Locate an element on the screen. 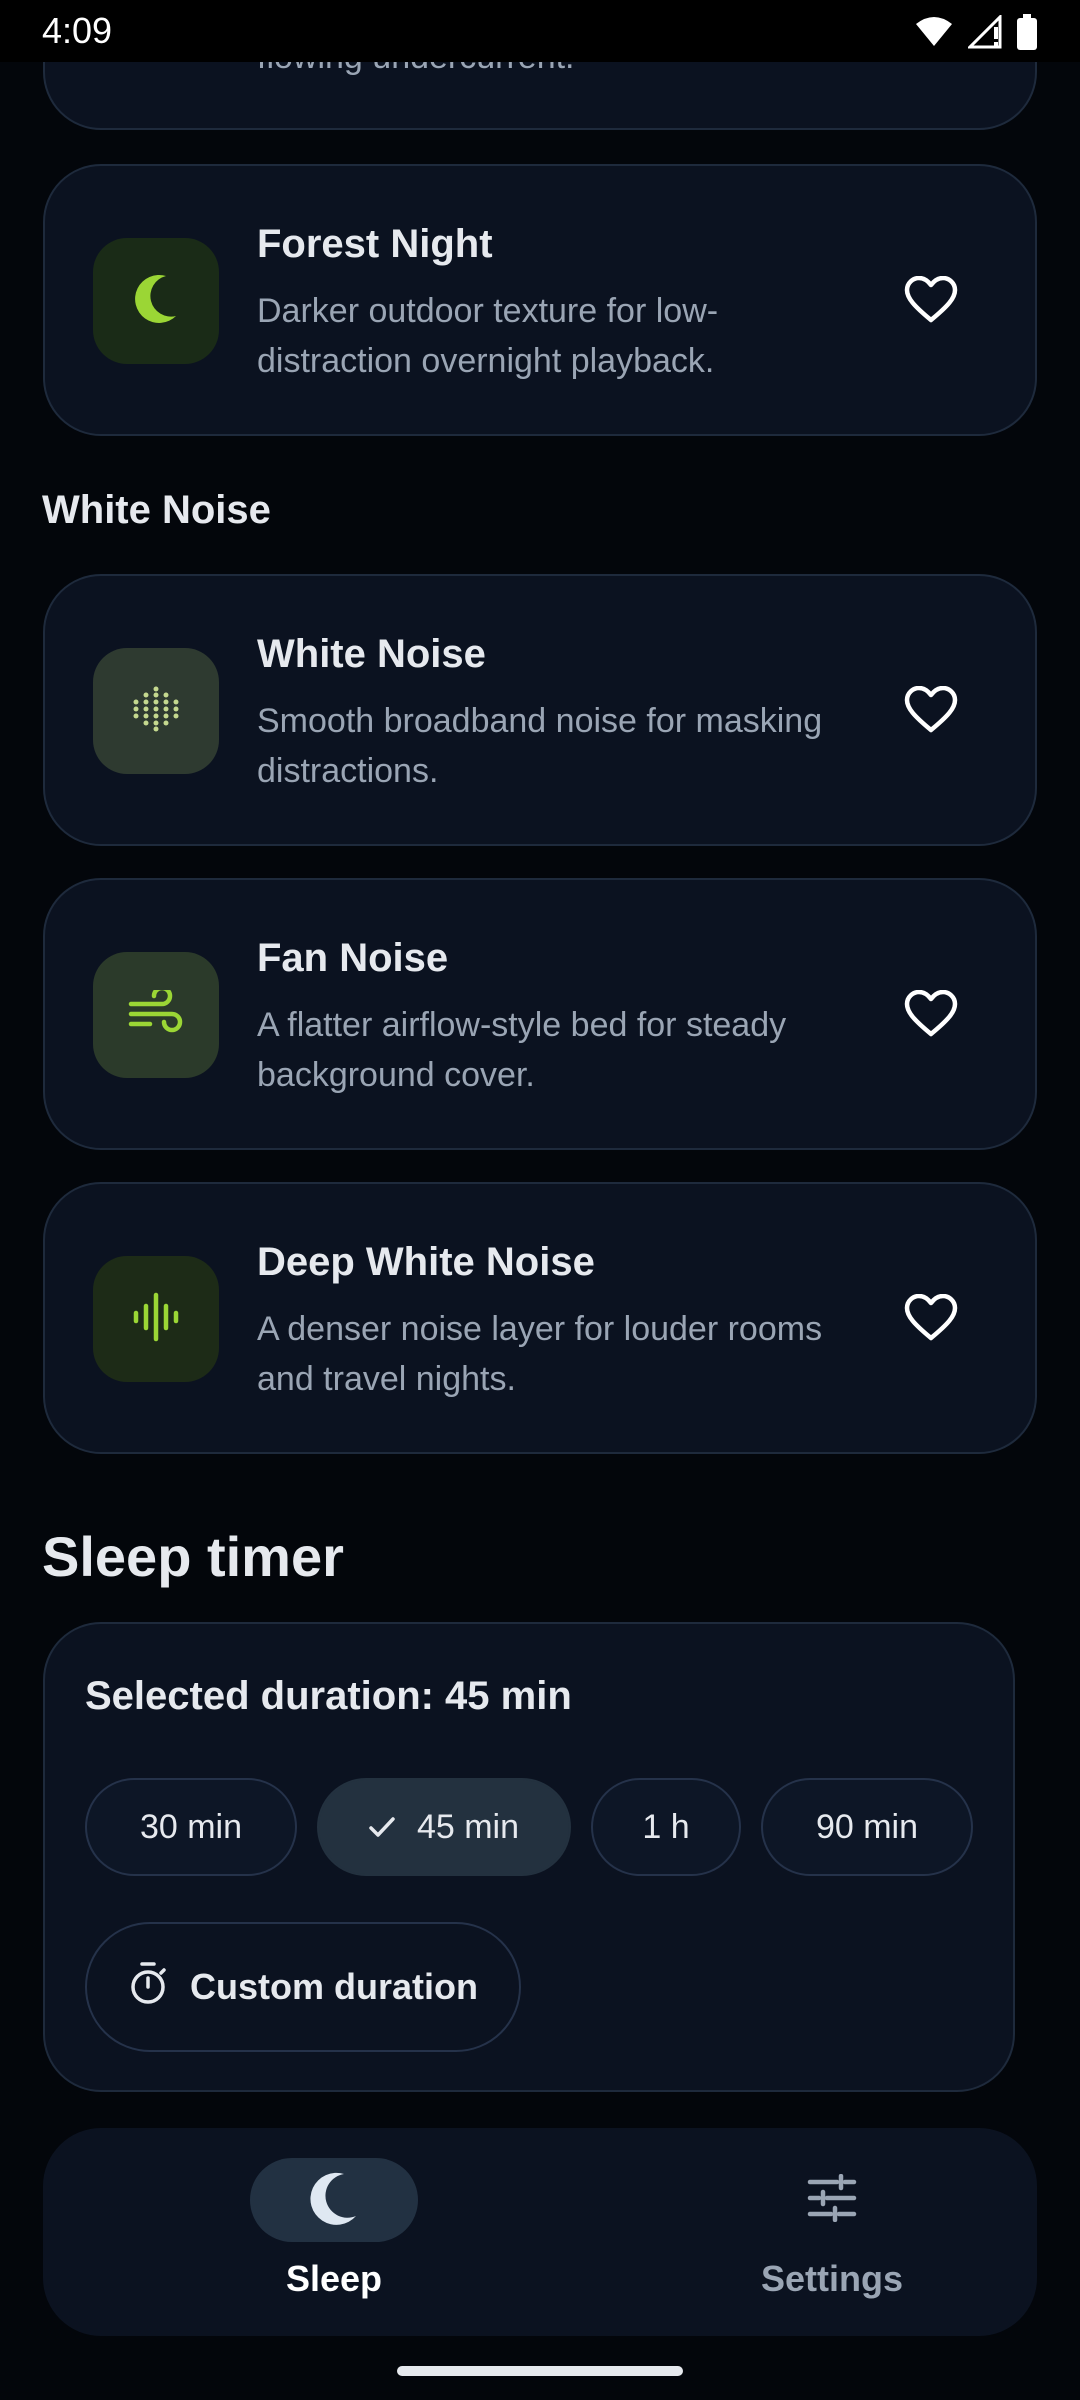  section-label-white-noise: White Noise is located at coordinates (156, 510).